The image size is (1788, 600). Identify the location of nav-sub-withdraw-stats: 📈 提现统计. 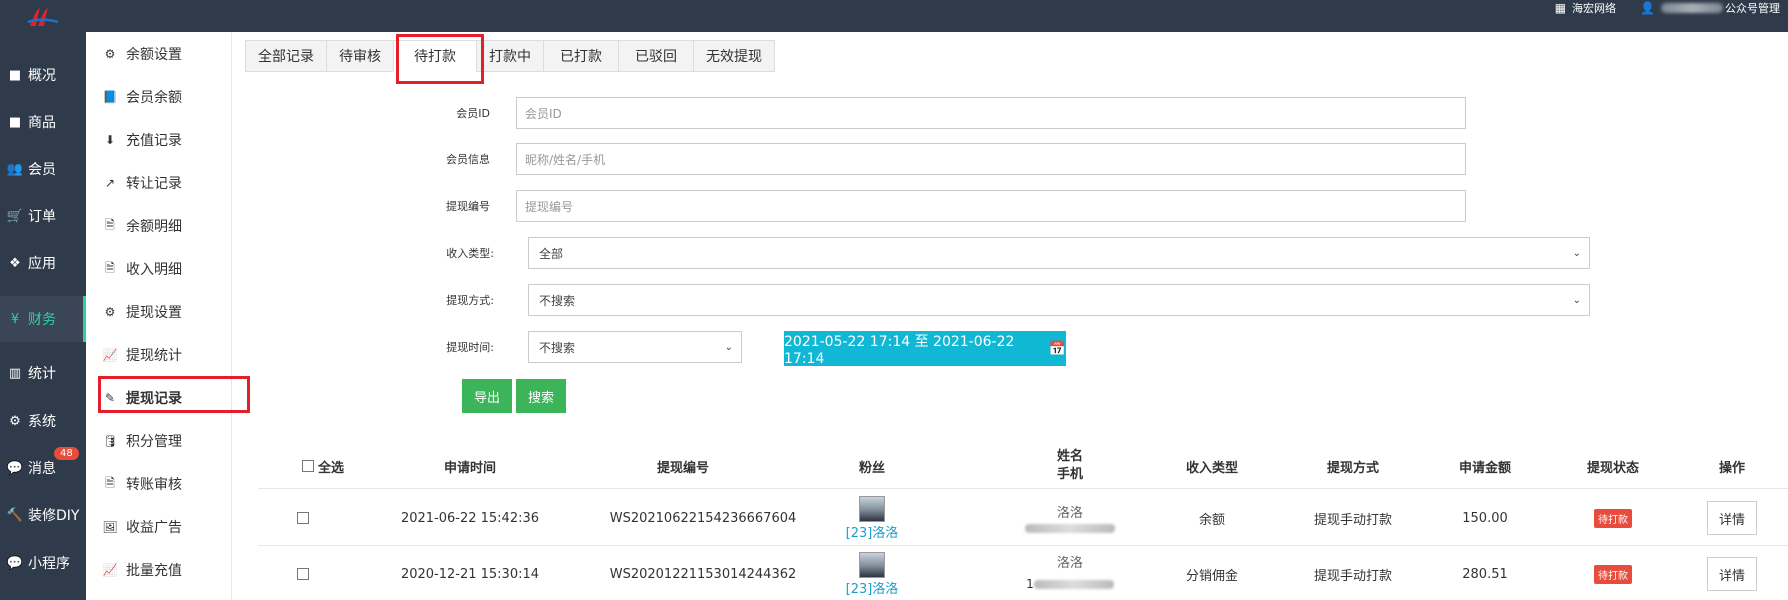
(159, 355).